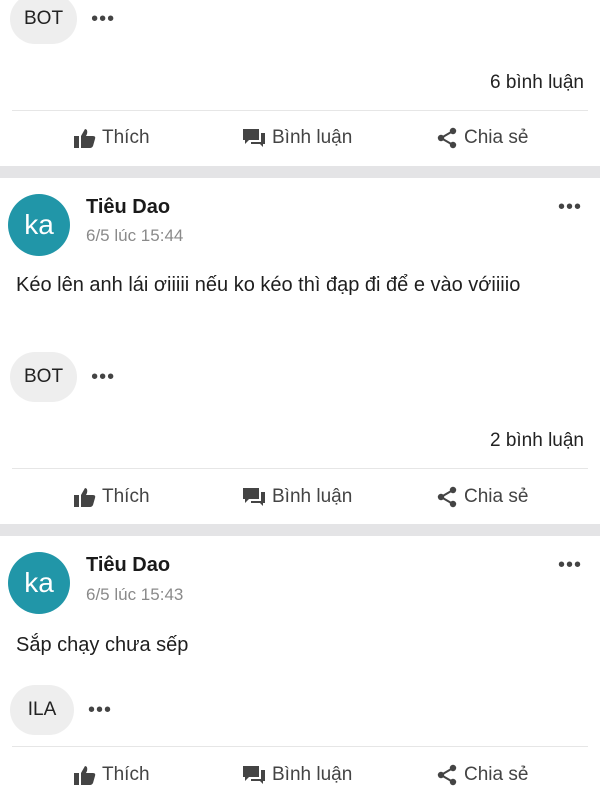  What do you see at coordinates (135, 594) in the screenshot?
I see `post-timestamp: 6/5 lúc 15:43` at bounding box center [135, 594].